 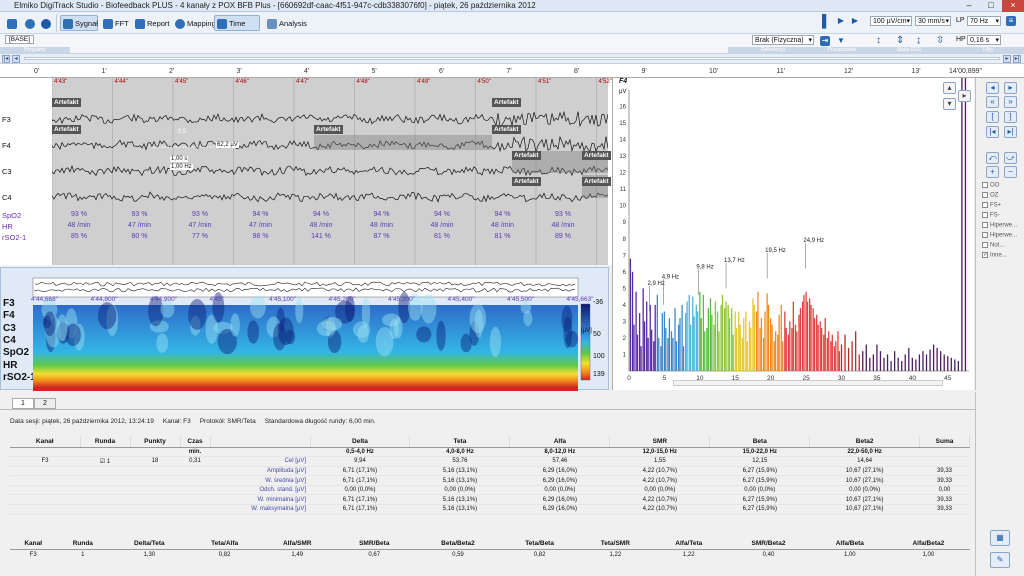 What do you see at coordinates (16, 59) in the screenshot?
I see `nav-prev-icon: ◂` at bounding box center [16, 59].